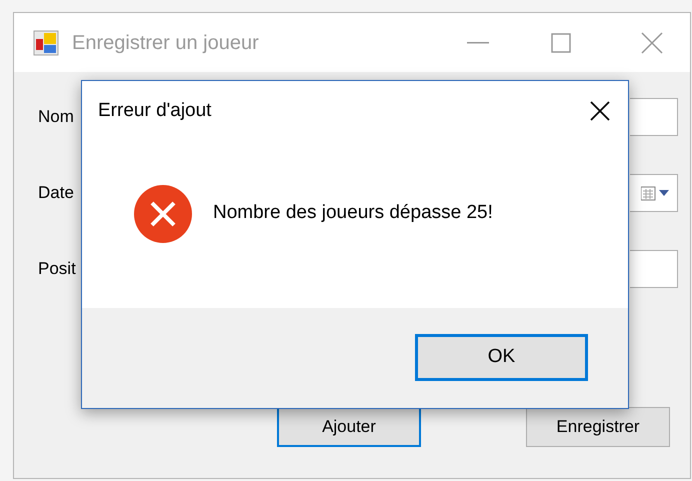 This screenshot has height=481, width=692. What do you see at coordinates (56, 193) in the screenshot?
I see `field-label: Date` at bounding box center [56, 193].